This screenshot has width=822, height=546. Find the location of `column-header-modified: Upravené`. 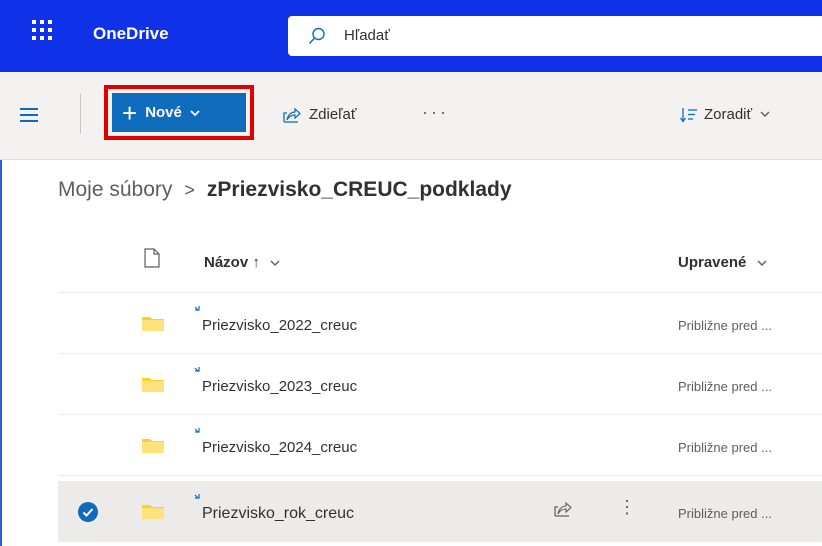

column-header-modified: Upravené is located at coordinates (722, 262).